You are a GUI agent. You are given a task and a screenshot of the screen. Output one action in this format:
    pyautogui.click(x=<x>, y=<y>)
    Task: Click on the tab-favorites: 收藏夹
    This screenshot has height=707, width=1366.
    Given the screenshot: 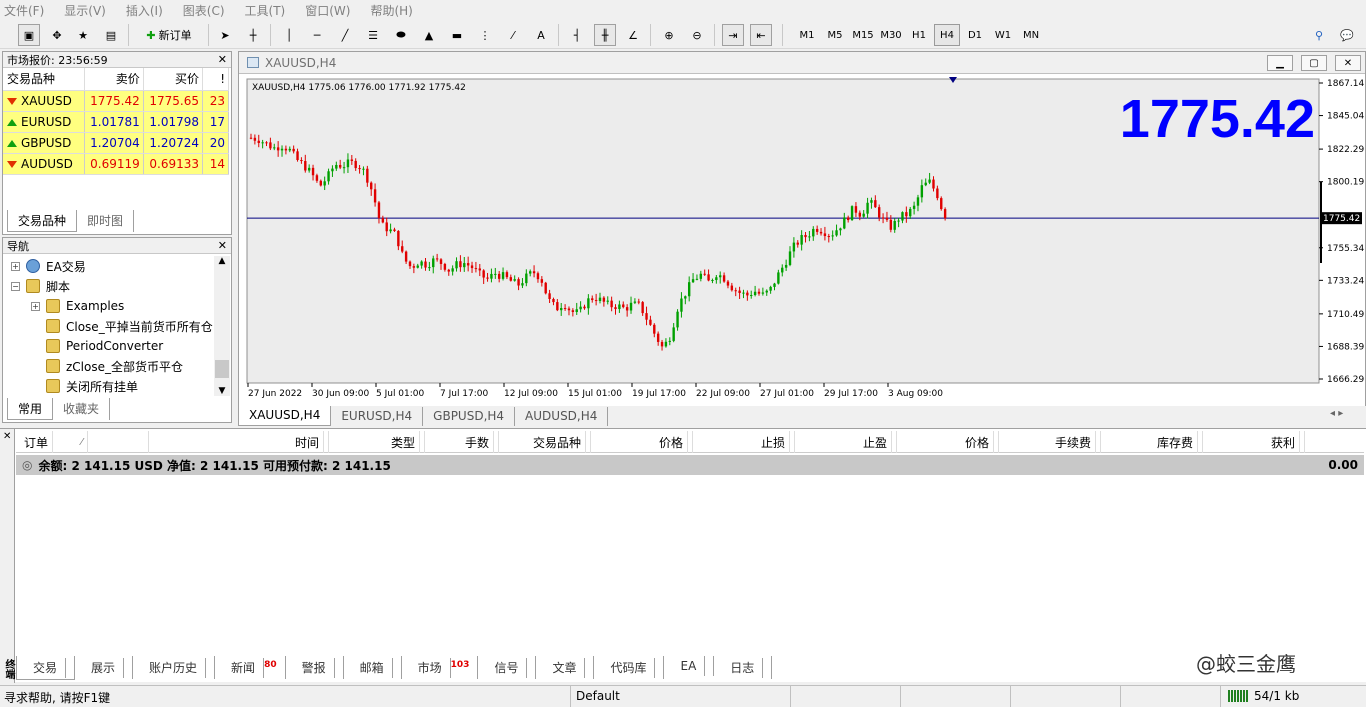 What is the action you would take?
    pyautogui.click(x=82, y=409)
    